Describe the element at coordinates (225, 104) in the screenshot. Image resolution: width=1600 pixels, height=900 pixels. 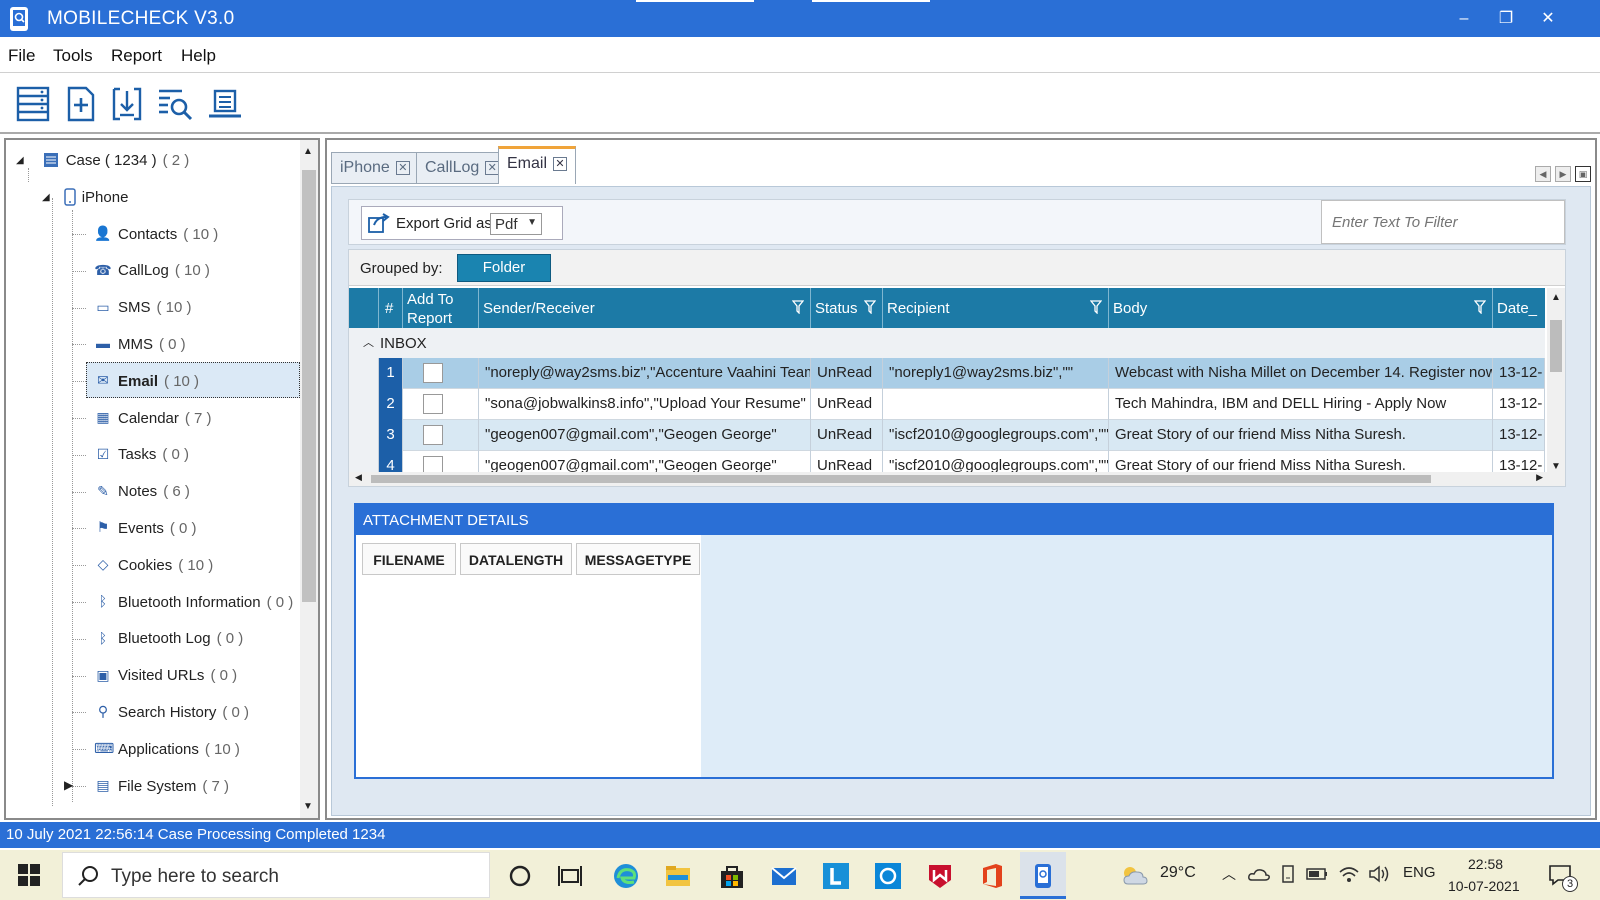
I see `report-print-icon` at that location.